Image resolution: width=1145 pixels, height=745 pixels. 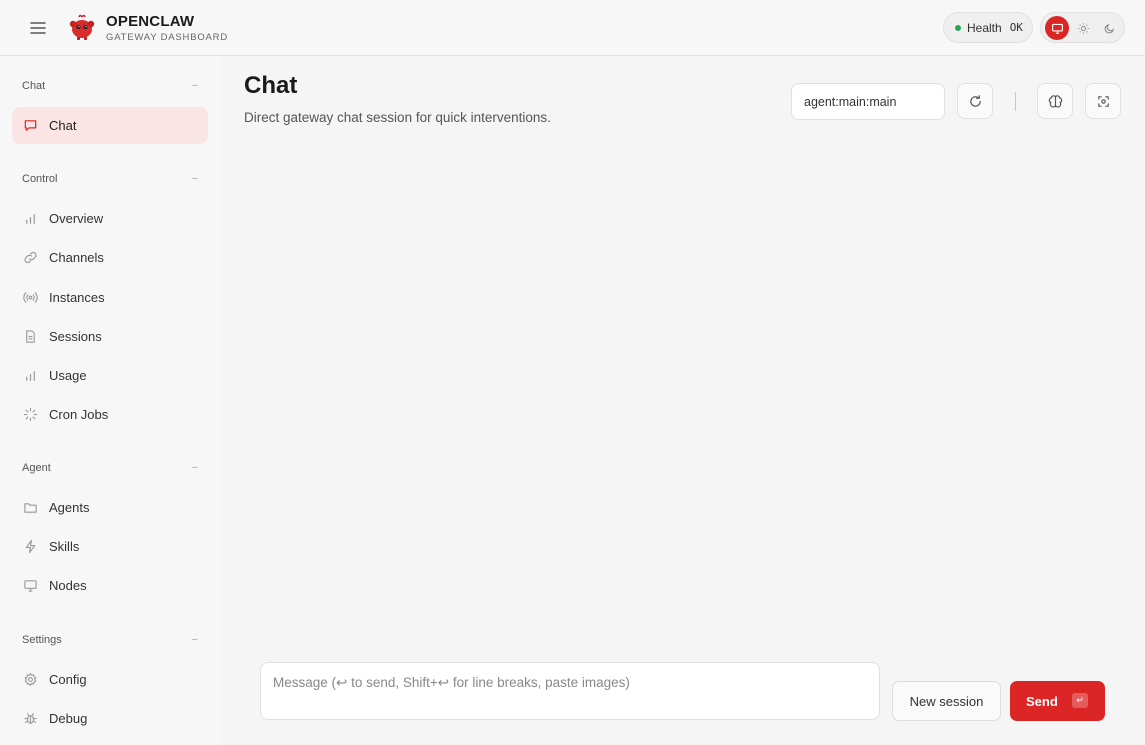 I want to click on sidebar-item-label: Cron Jobs, so click(x=79, y=414).